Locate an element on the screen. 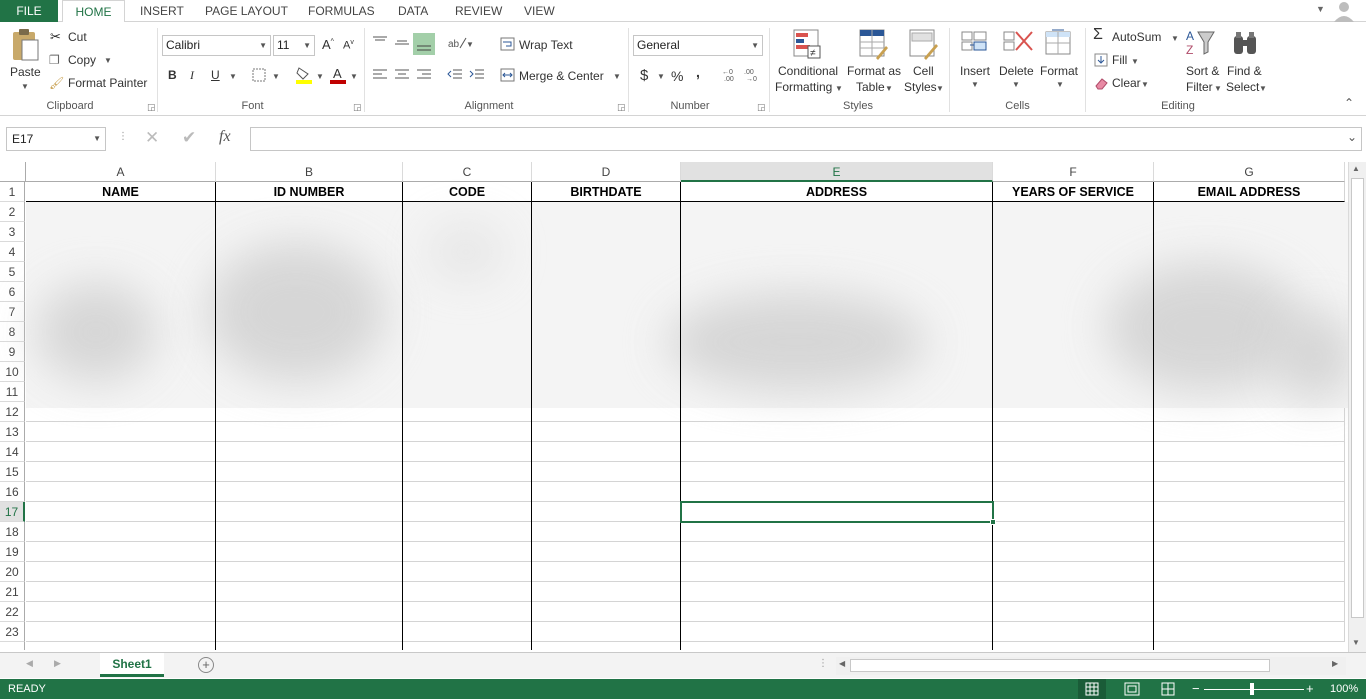 Image resolution: width=1366 pixels, height=699 pixels. column-header-f: F is located at coordinates (1073, 172).